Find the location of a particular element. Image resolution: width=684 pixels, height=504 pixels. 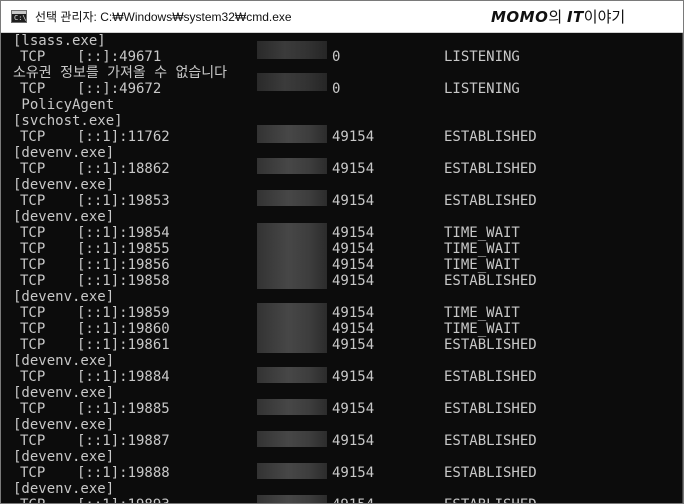

console-connection-line: TCP [::1]:19887 49154 ESTABLISHED is located at coordinates (342, 441).